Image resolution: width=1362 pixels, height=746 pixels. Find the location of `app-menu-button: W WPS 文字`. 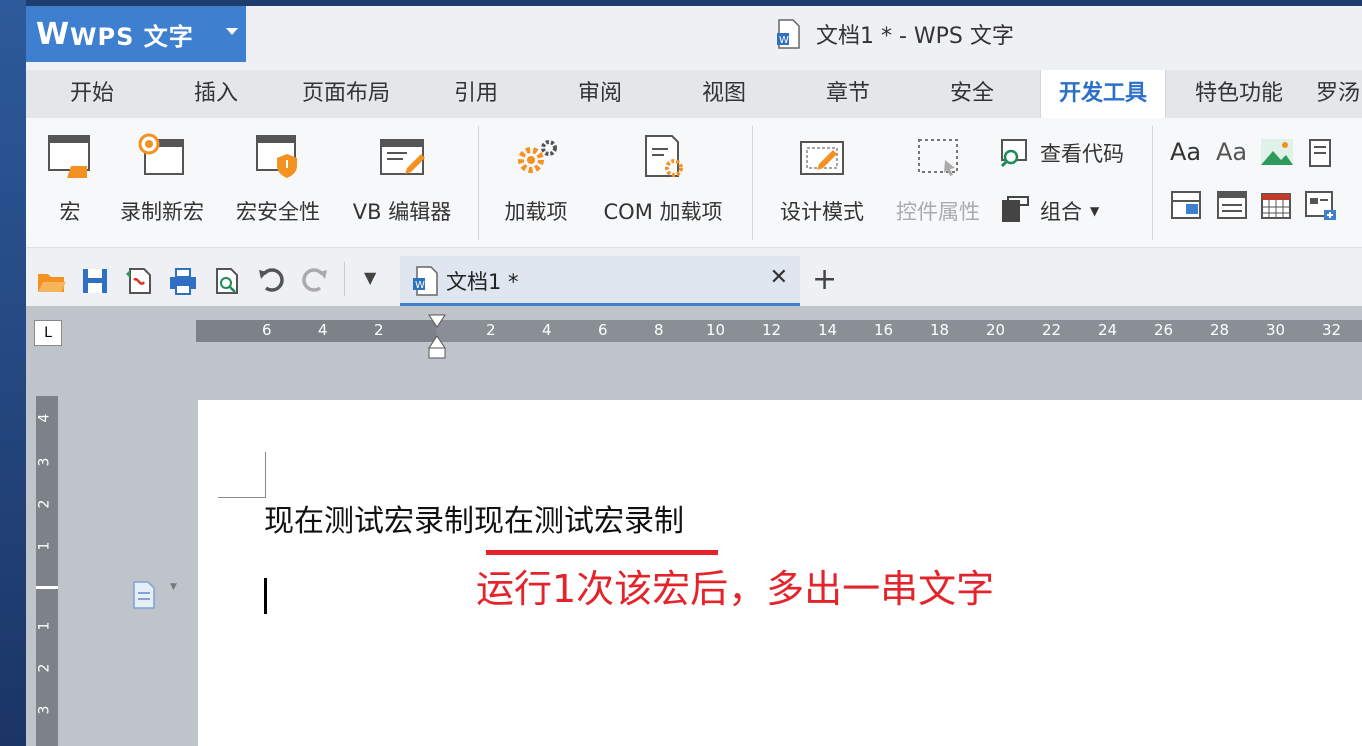

app-menu-button: W WPS 文字 is located at coordinates (136, 34).